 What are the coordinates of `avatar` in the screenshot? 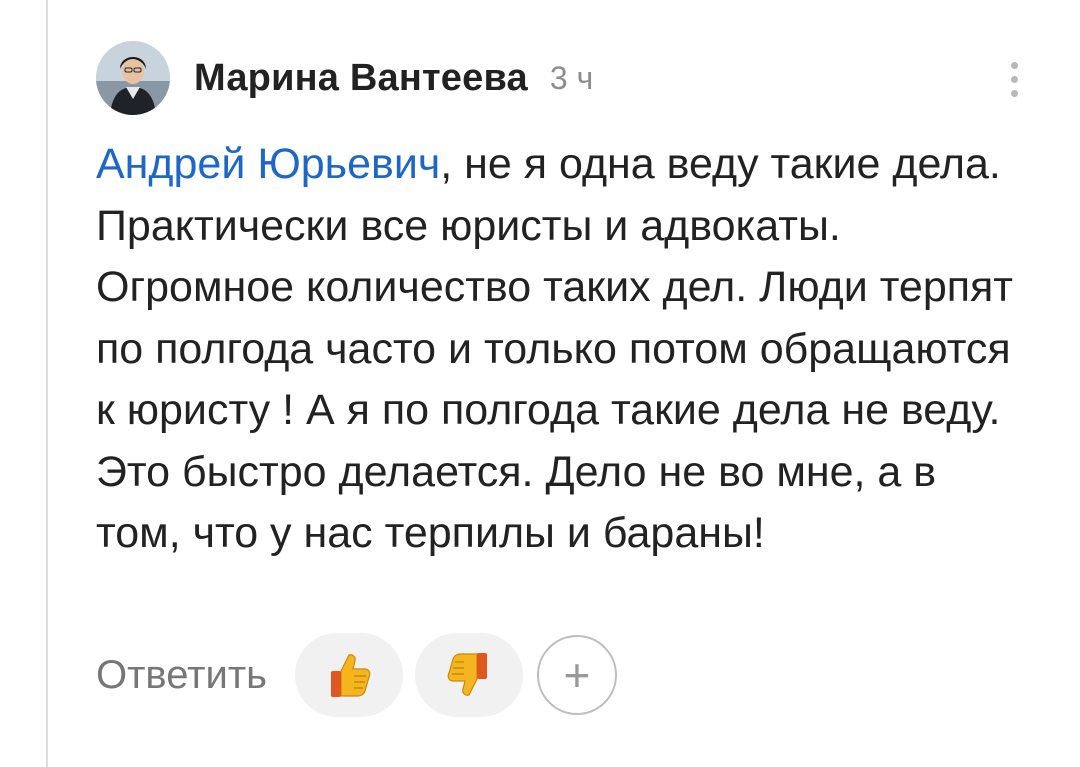 It's located at (133, 78).